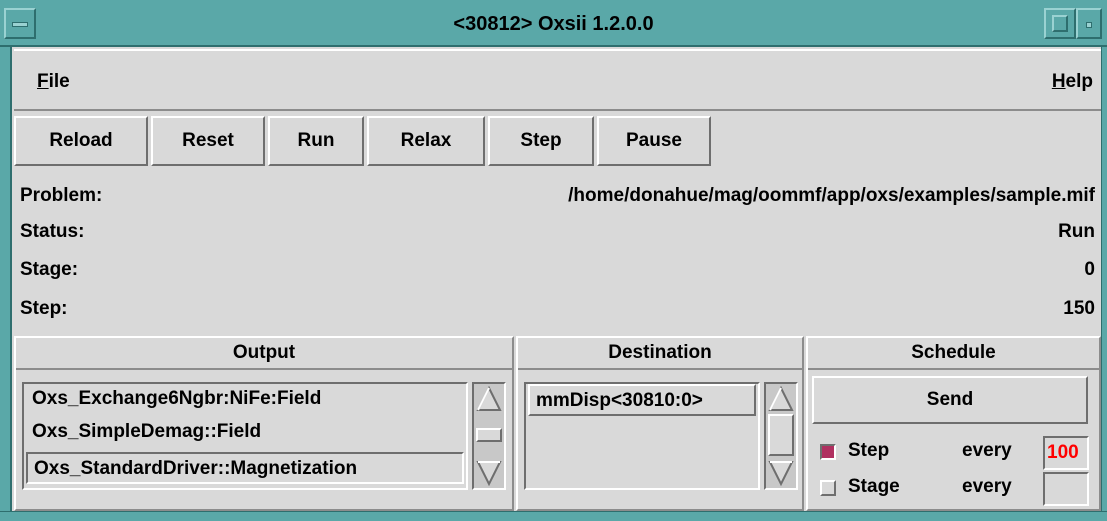 Image resolution: width=1107 pixels, height=521 pixels. I want to click on step-schedule-label: Step, so click(869, 450).